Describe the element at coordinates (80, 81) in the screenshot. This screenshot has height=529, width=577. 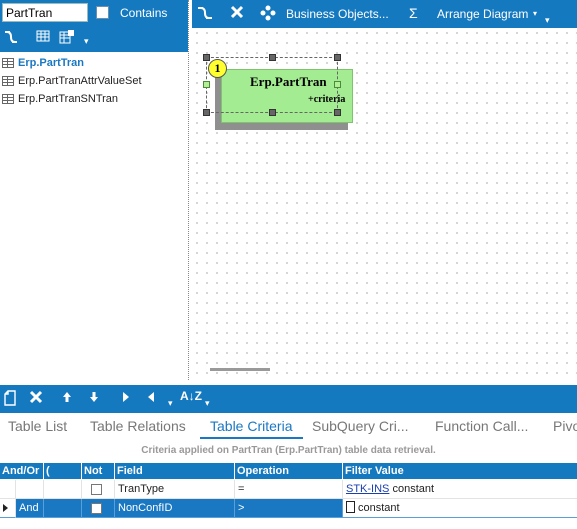
I see `tree-item-label: Erp.PartTranAttrValueSet` at that location.